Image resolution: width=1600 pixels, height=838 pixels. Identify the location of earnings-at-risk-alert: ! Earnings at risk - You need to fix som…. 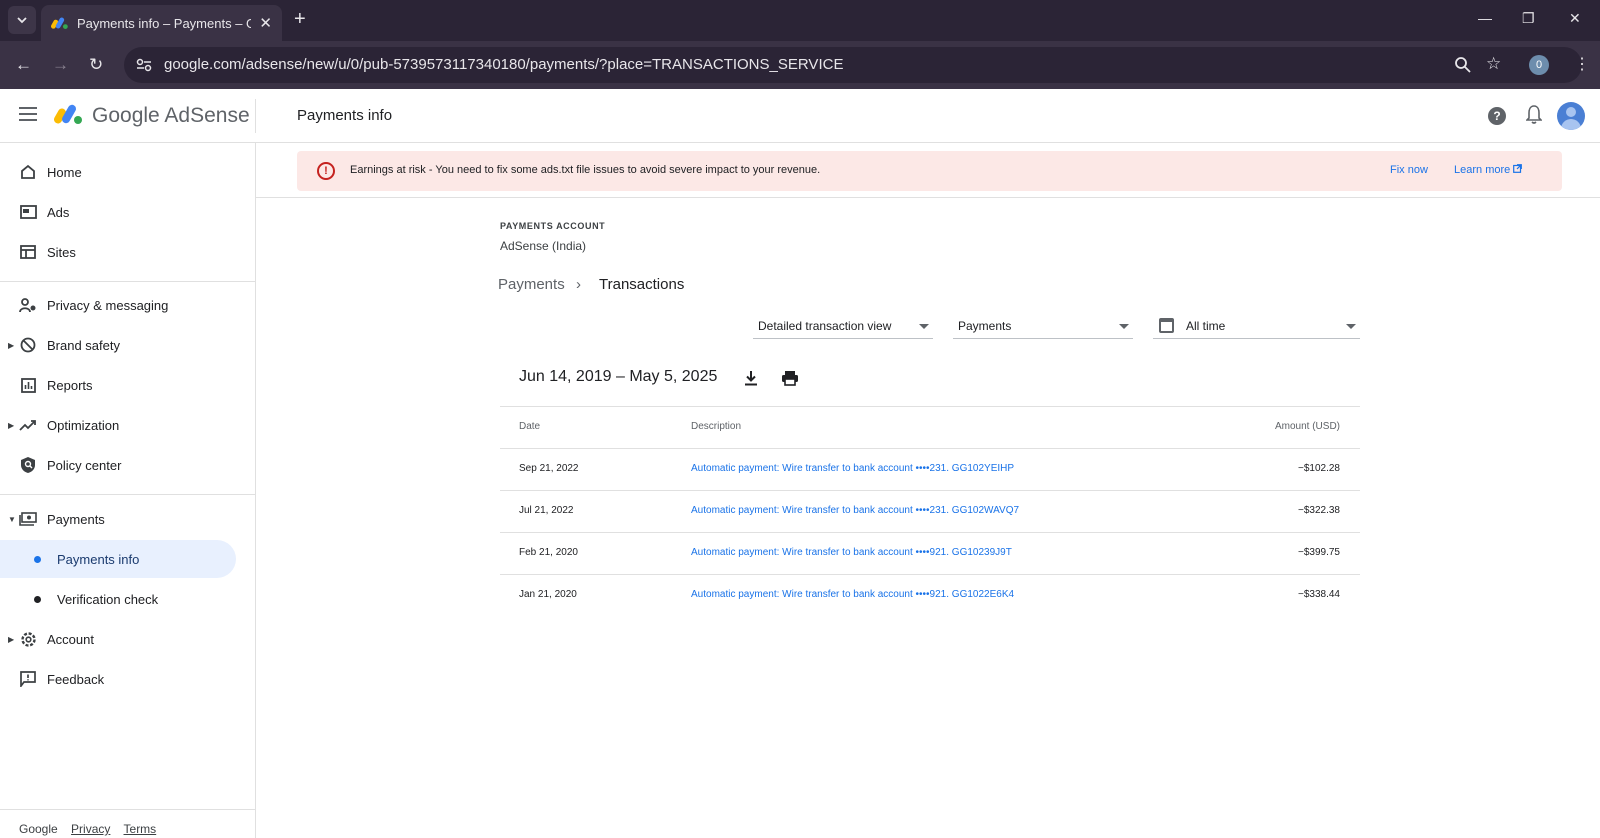
(929, 171).